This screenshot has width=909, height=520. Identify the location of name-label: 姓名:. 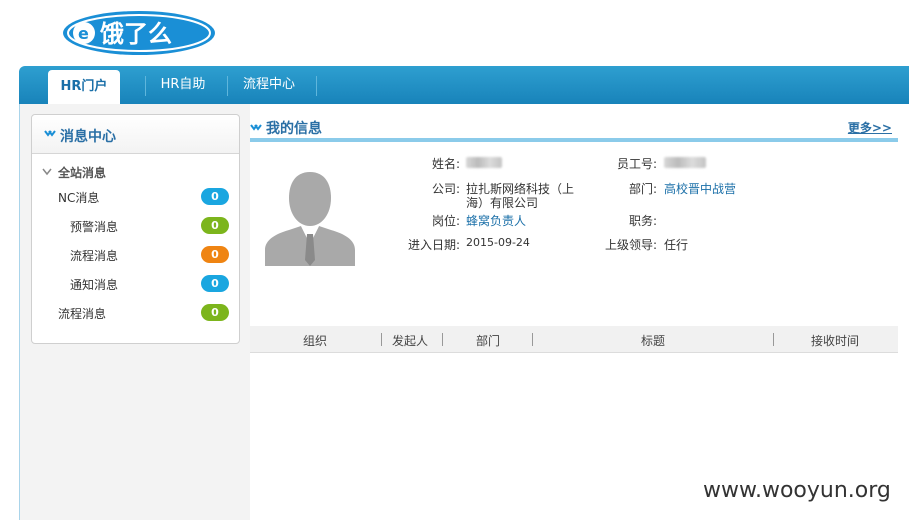
(445, 164).